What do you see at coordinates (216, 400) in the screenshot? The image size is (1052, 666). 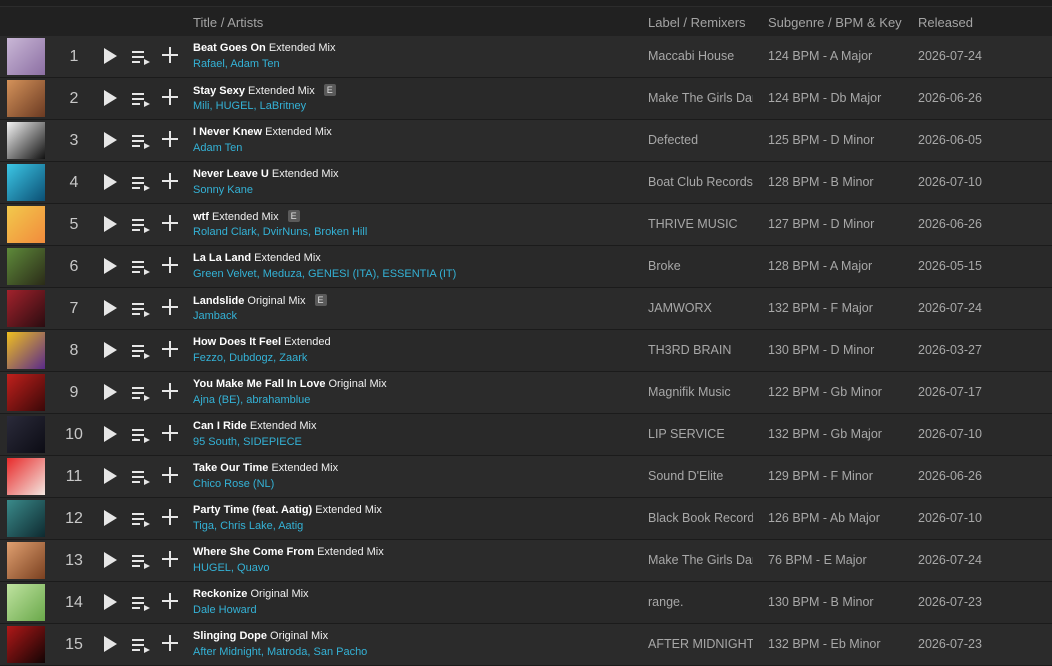 I see `artist-link: Ajna (BE)` at bounding box center [216, 400].